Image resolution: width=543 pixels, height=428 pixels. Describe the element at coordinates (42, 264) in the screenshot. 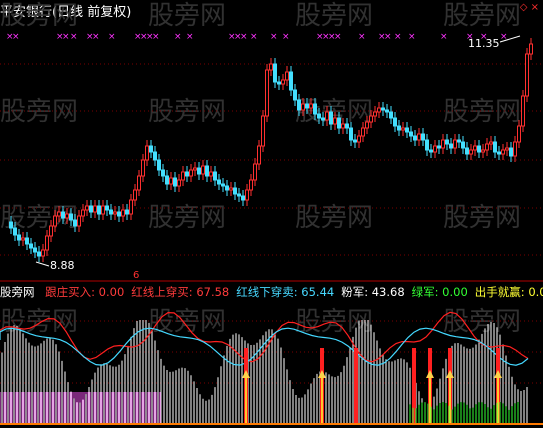

I see `price-low-pointer` at that location.